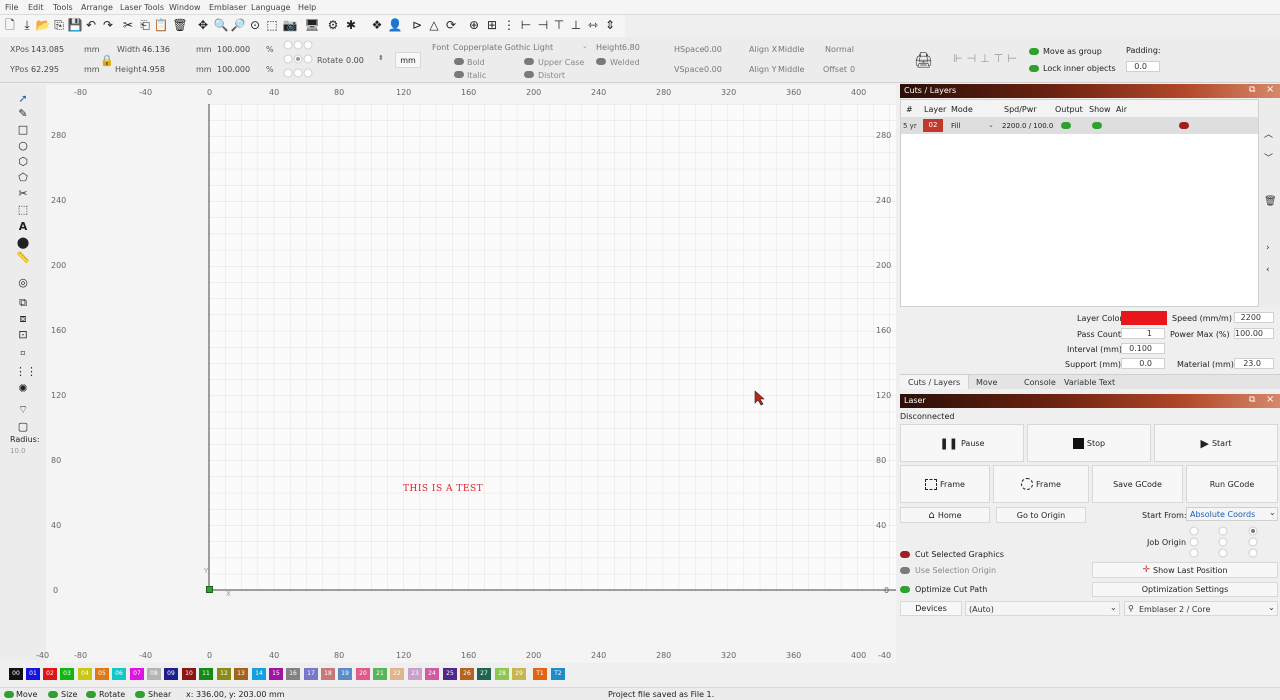 The height and width of the screenshot is (700, 1280). What do you see at coordinates (1270, 201) in the screenshot?
I see `delete-layer-icon: 🗑` at bounding box center [1270, 201].